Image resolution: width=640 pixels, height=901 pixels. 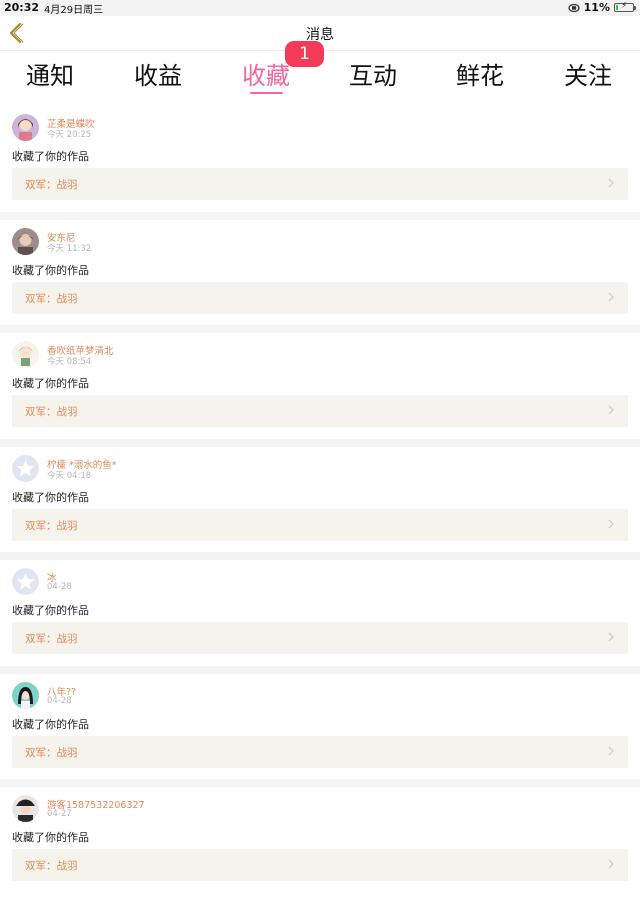 What do you see at coordinates (574, 7) in the screenshot?
I see `orientation-lock-icon` at bounding box center [574, 7].